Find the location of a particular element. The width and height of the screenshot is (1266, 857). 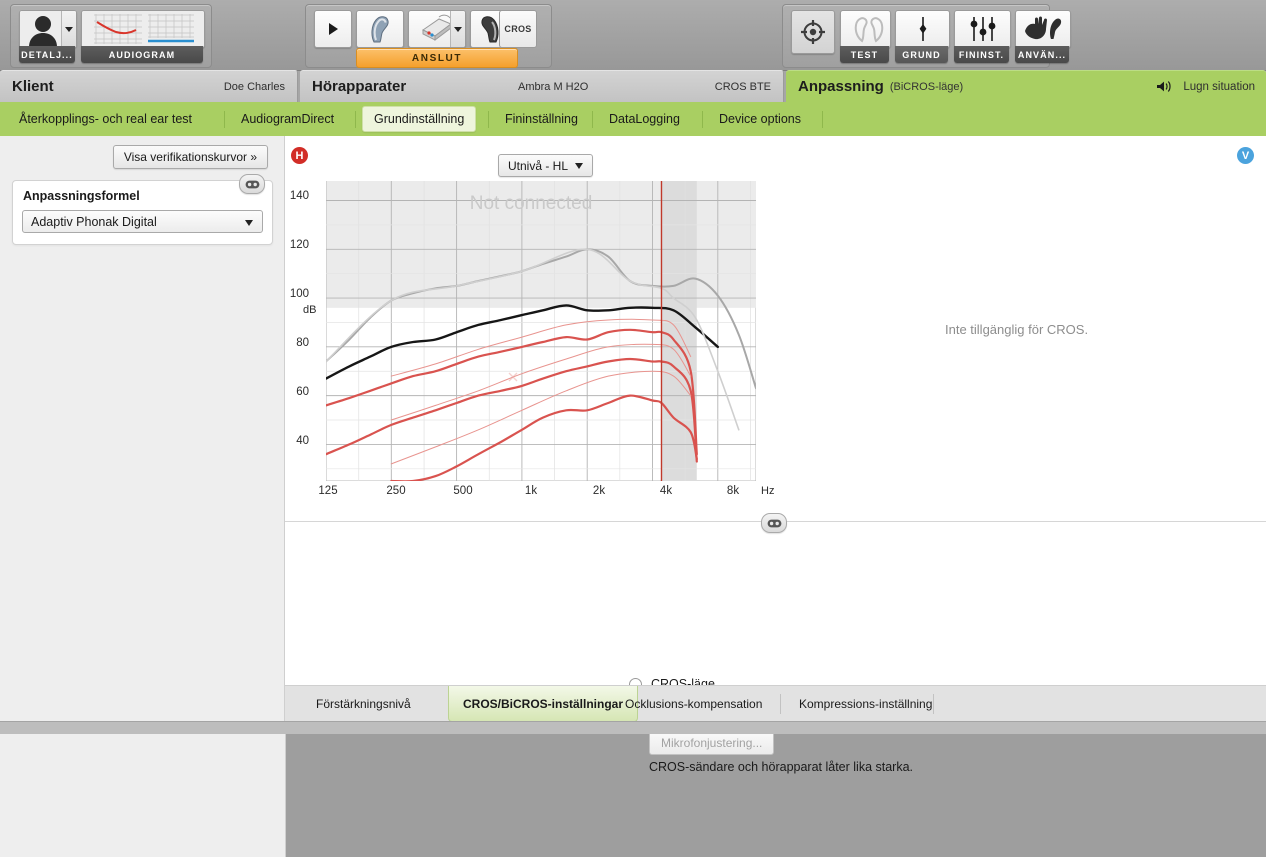

speaker-icon is located at coordinates (1163, 89).